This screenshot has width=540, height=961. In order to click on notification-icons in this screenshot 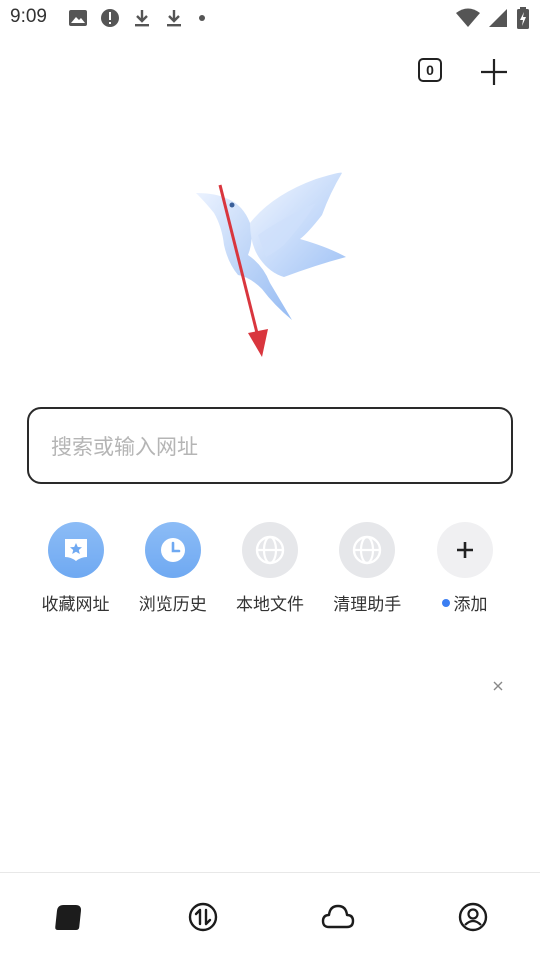, I will do `click(138, 18)`.